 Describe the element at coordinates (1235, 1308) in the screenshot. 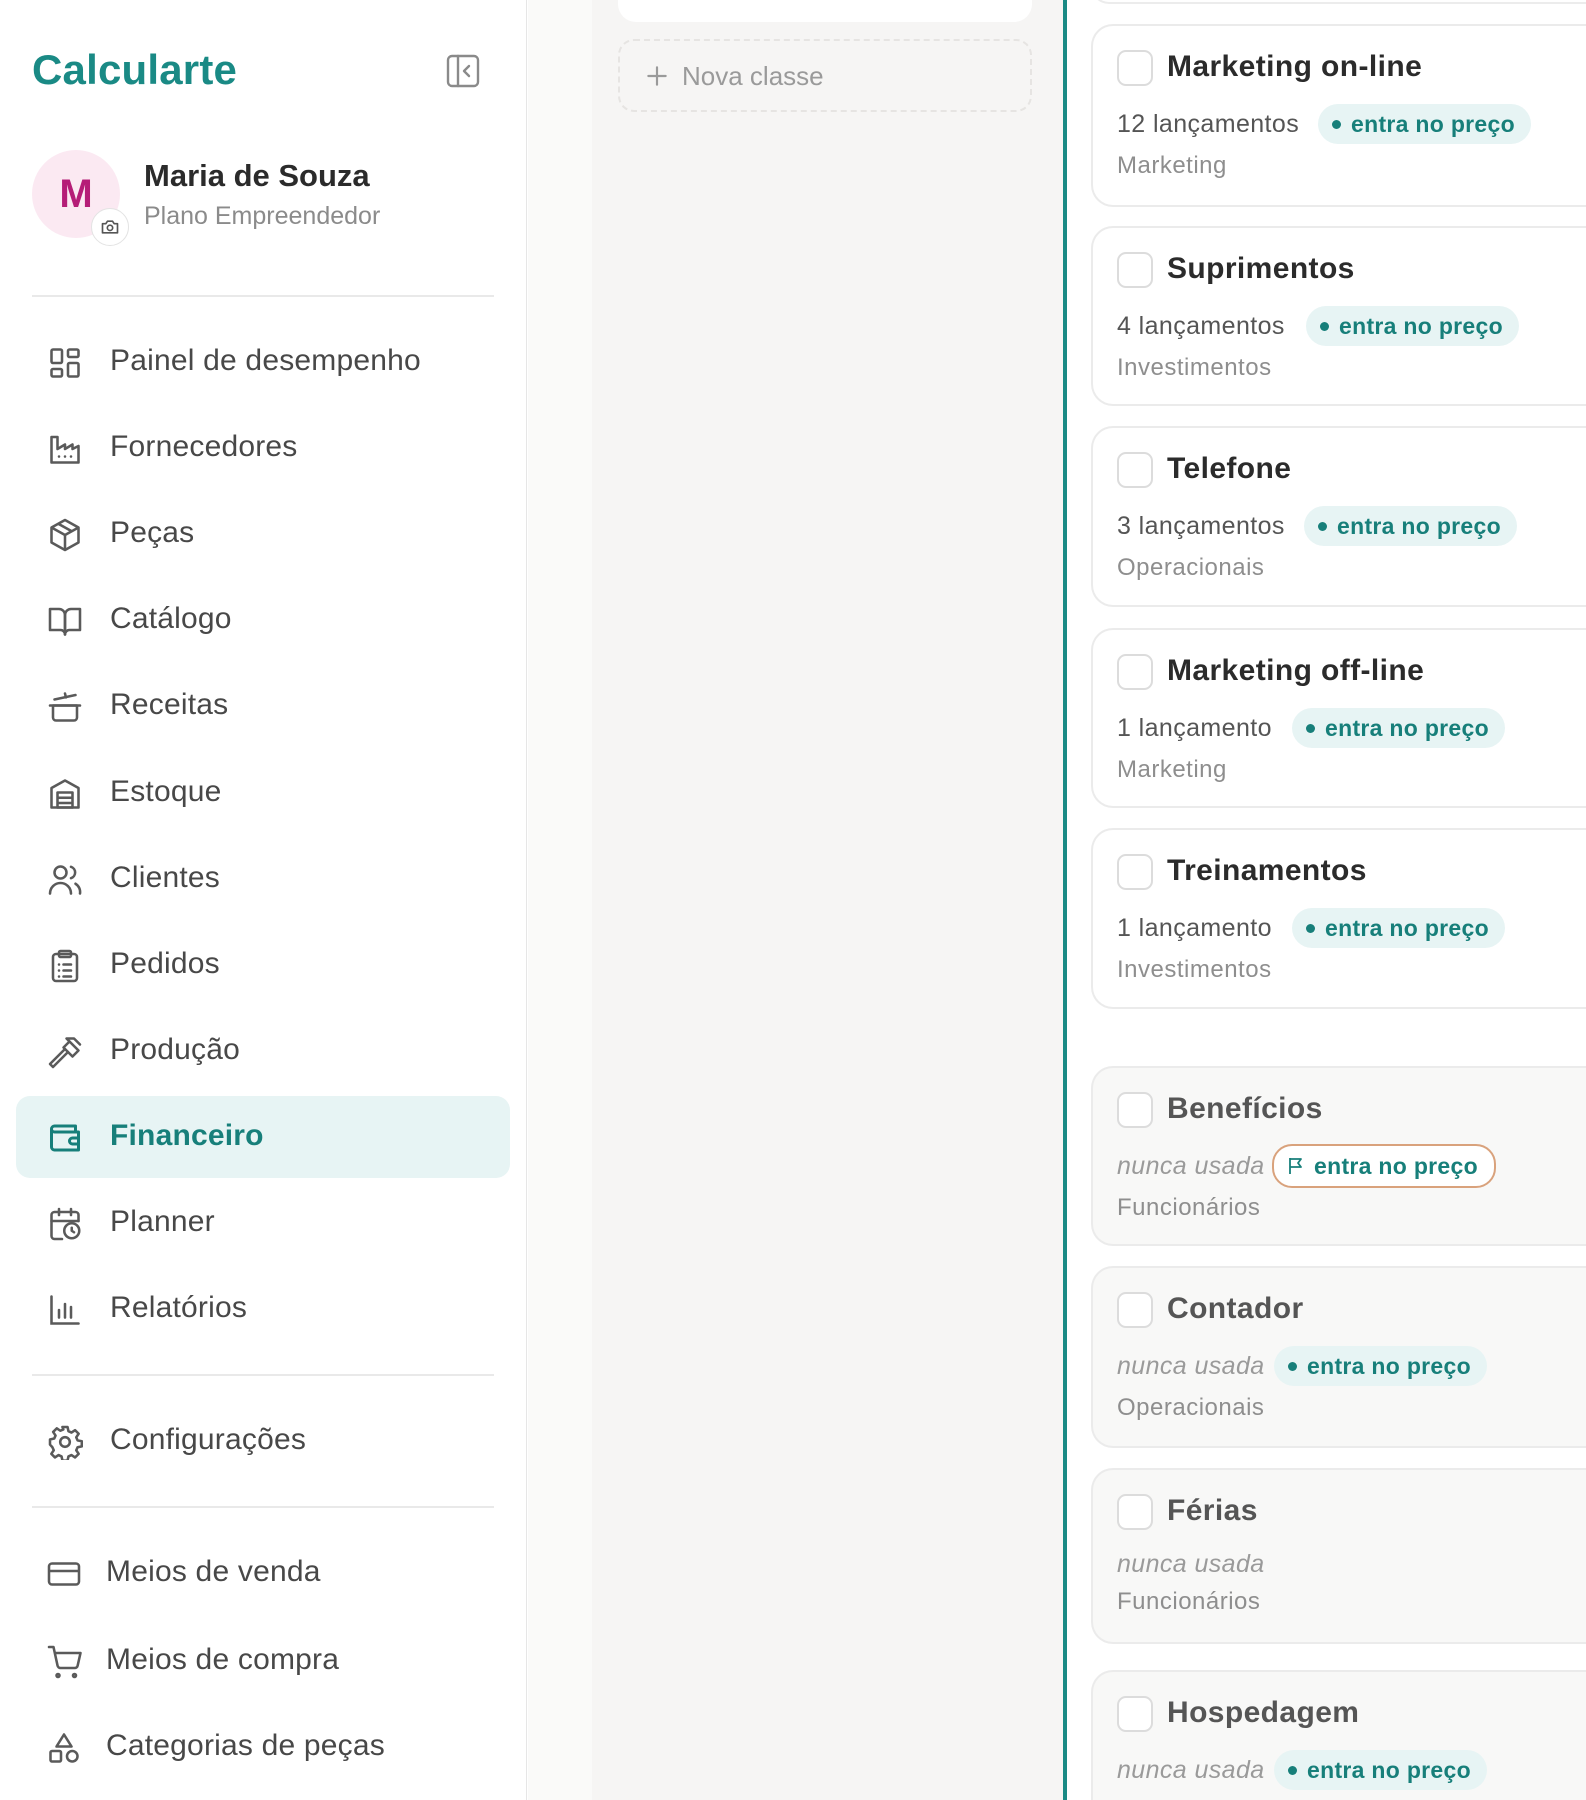

I see `subclass-title: Contador` at that location.